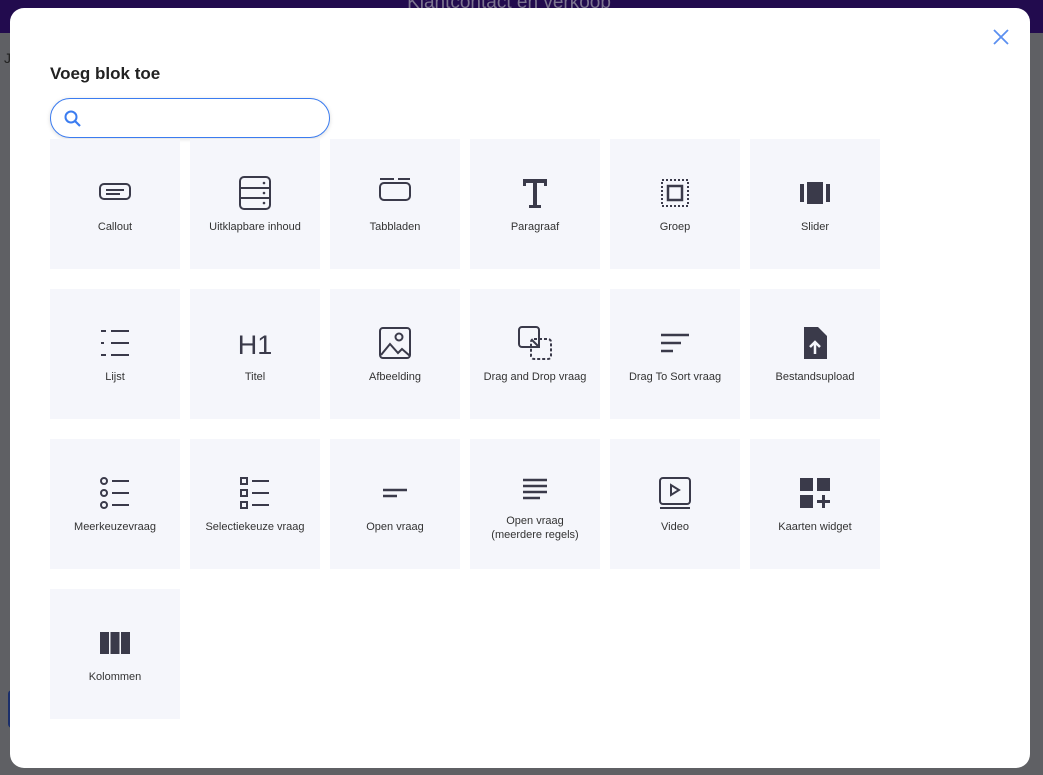  What do you see at coordinates (115, 204) in the screenshot?
I see `block-callout: Callout` at bounding box center [115, 204].